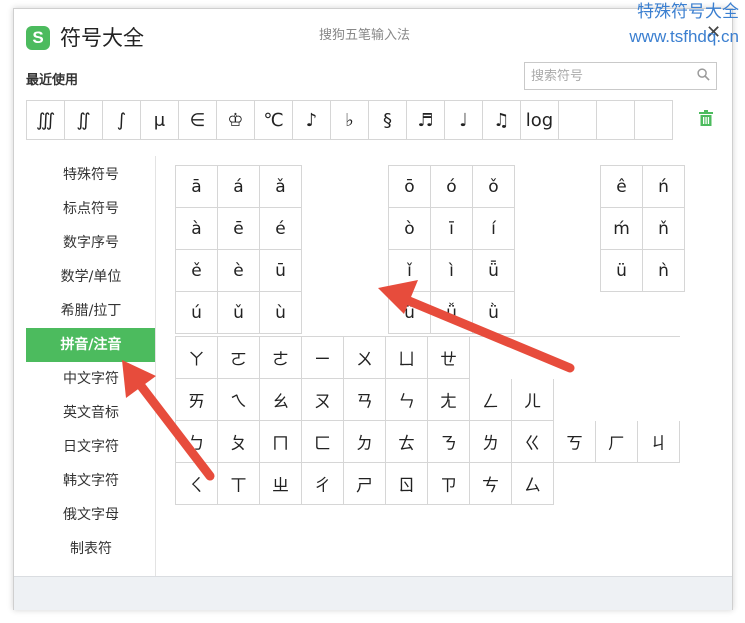  I want to click on zhuyin-symbol-cell: ㄈ, so click(323, 442).